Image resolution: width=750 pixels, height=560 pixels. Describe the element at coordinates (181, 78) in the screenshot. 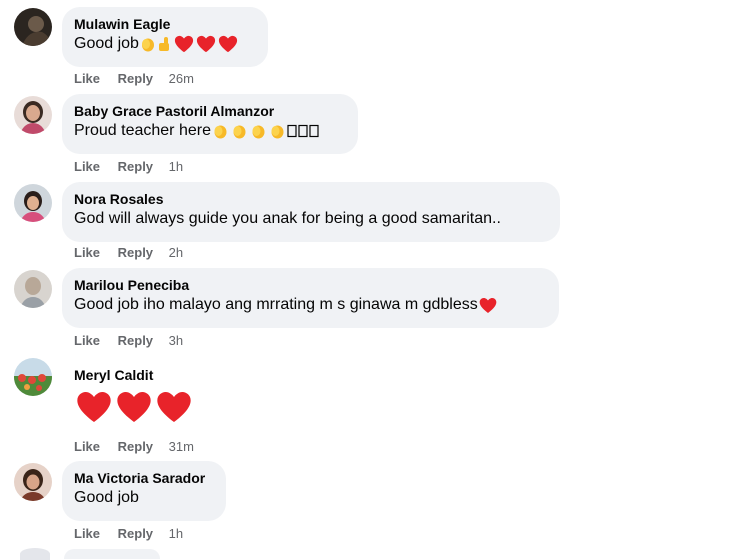

I see `comment-timestamp: 26m` at that location.